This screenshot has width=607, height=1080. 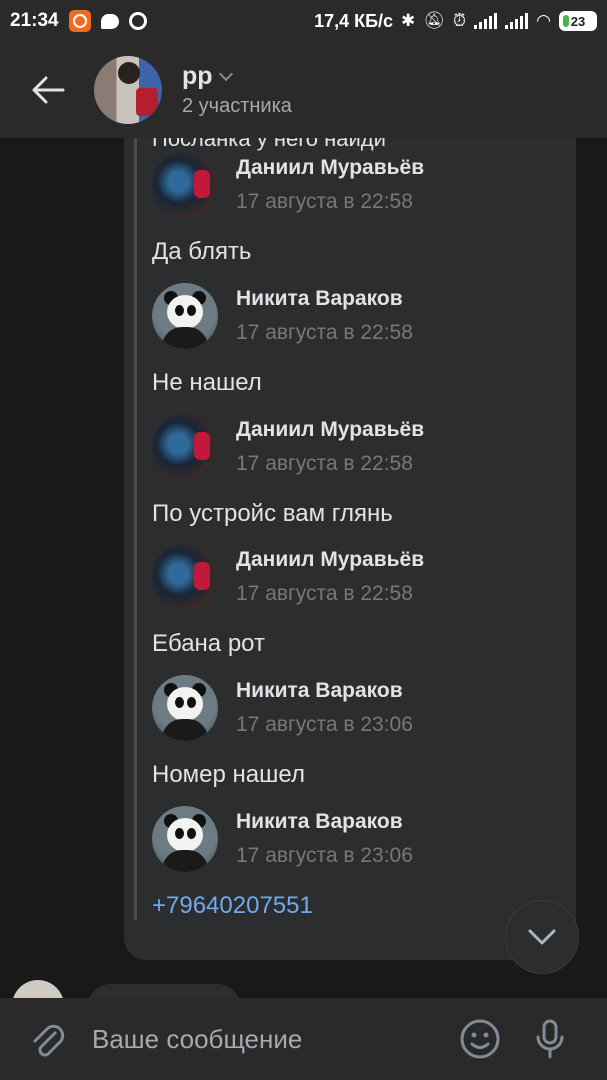 What do you see at coordinates (354, 20) in the screenshot?
I see `net-speed: 17,4 КБ/с` at bounding box center [354, 20].